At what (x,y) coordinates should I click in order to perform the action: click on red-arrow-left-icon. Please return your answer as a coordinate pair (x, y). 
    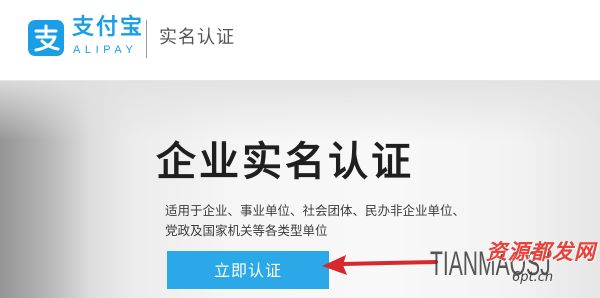
    Looking at the image, I should click on (380, 265).